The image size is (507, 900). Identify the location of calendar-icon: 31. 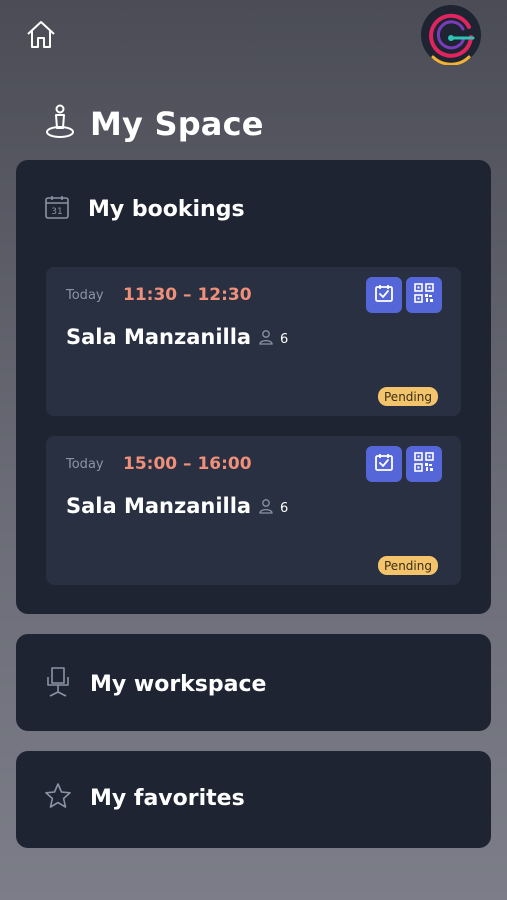
(57, 209).